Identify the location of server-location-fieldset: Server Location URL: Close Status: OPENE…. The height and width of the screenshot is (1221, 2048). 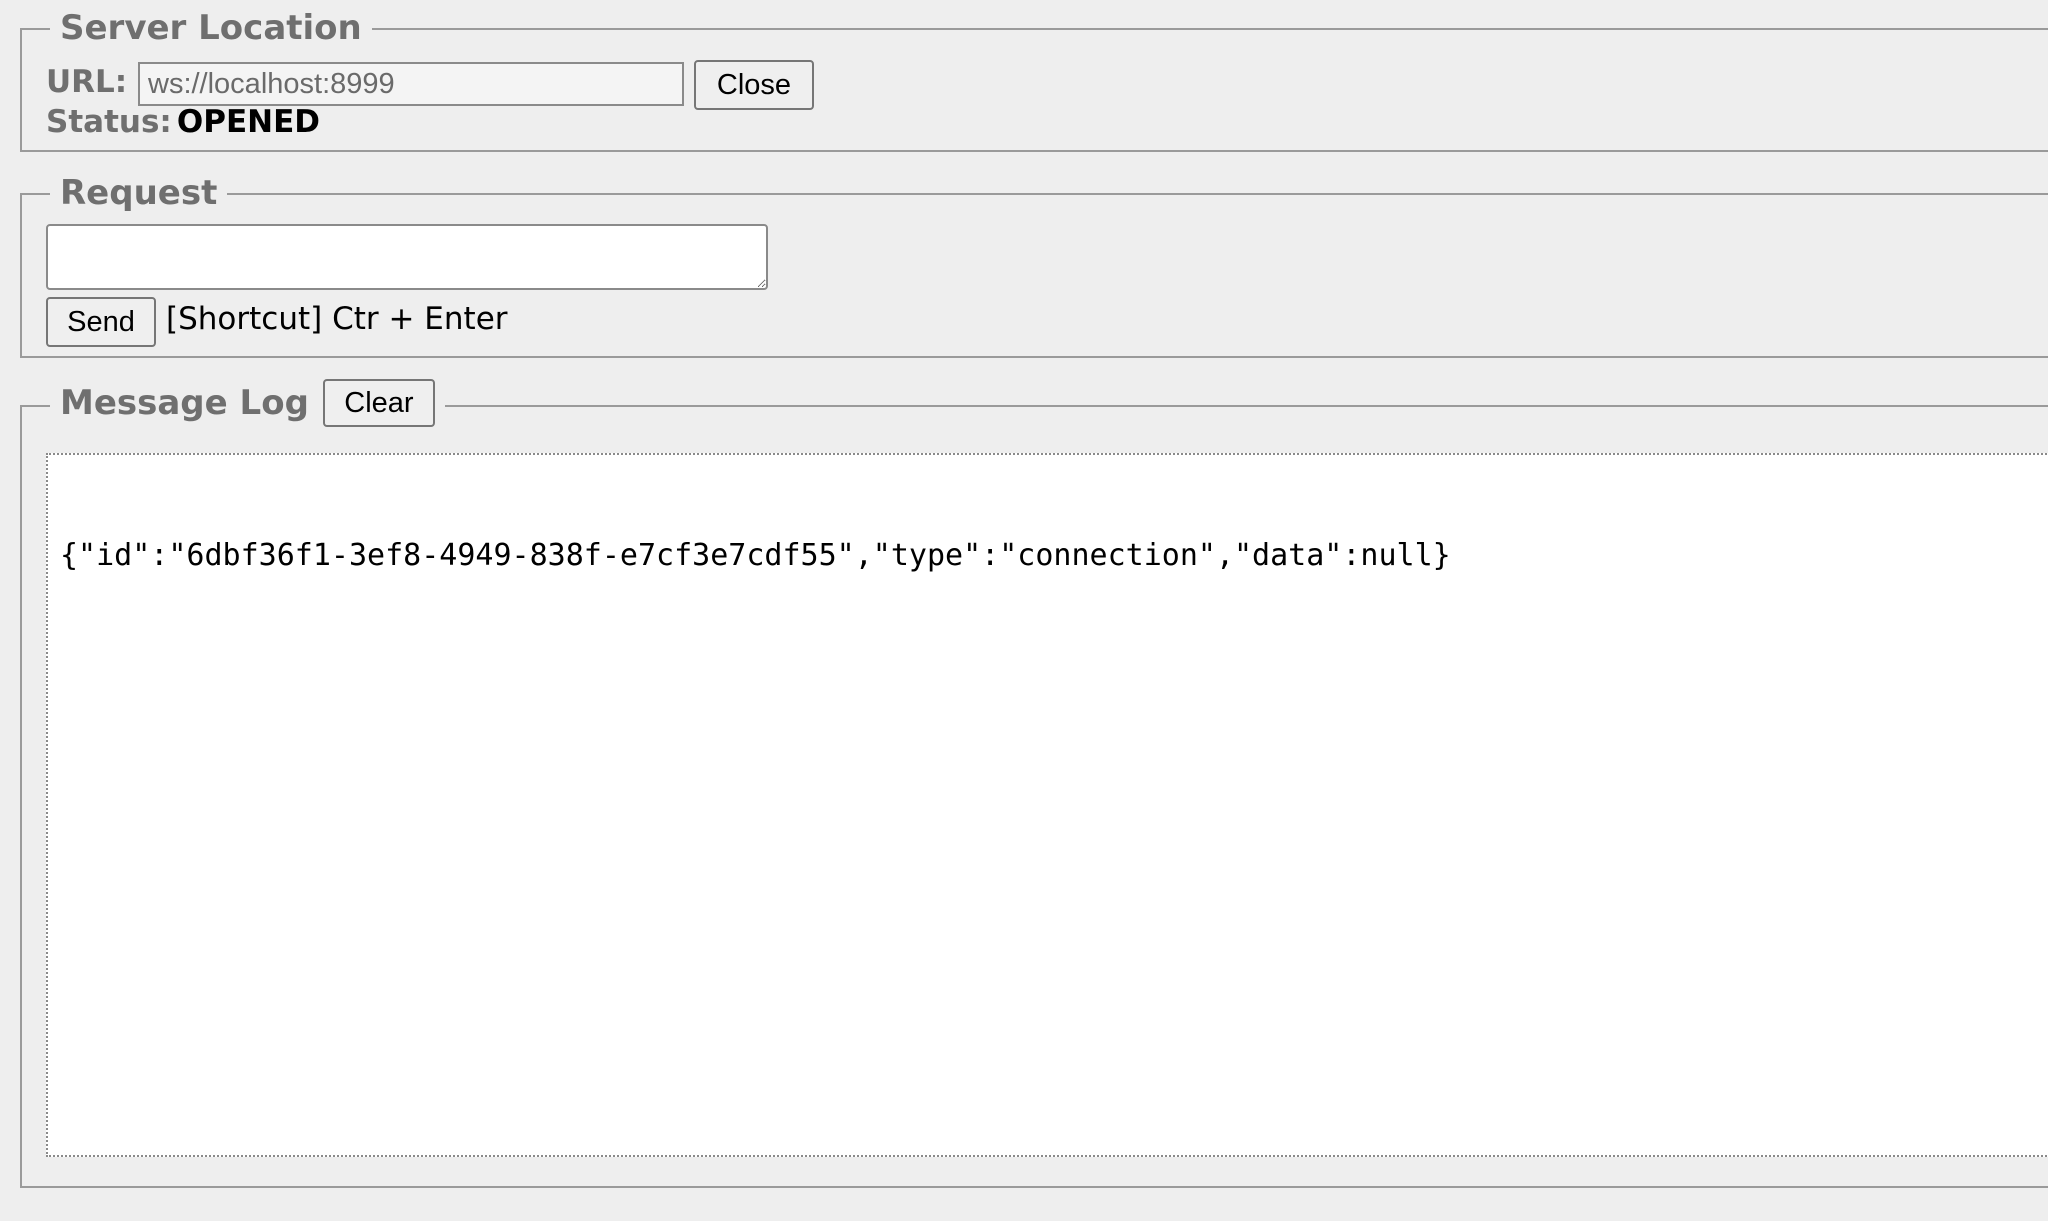
(1034, 80).